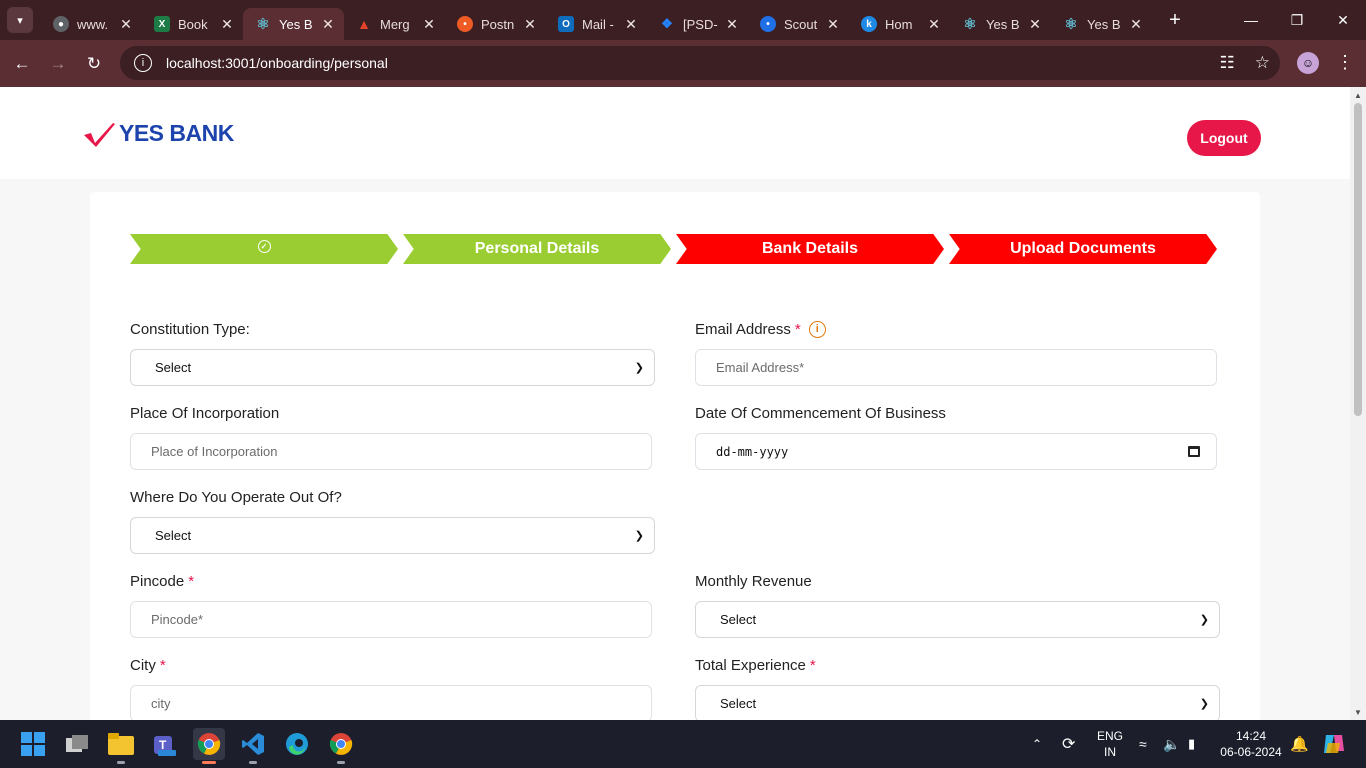  I want to click on browser-tab: ● www. ✕, so click(91, 24).